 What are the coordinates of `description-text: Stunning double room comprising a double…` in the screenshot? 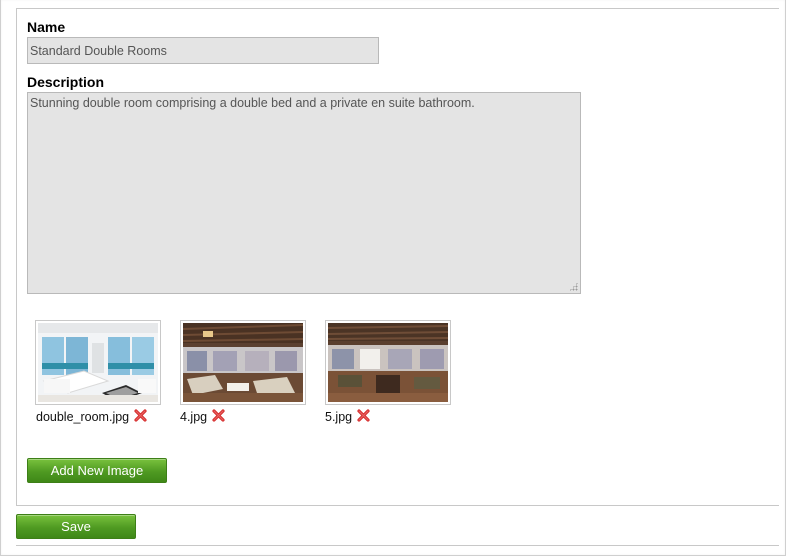 It's located at (252, 103).